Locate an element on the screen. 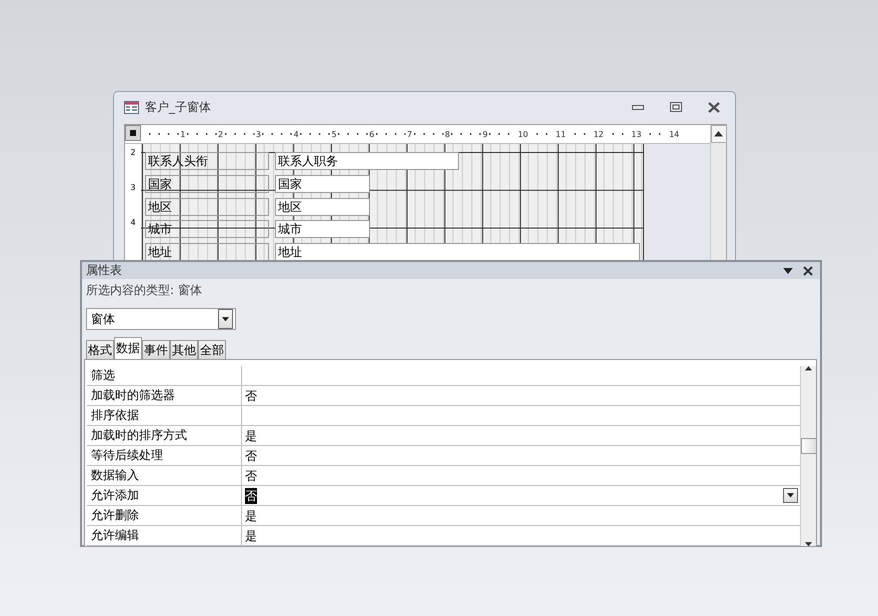 The width and height of the screenshot is (878, 616). minimize-icon is located at coordinates (638, 107).